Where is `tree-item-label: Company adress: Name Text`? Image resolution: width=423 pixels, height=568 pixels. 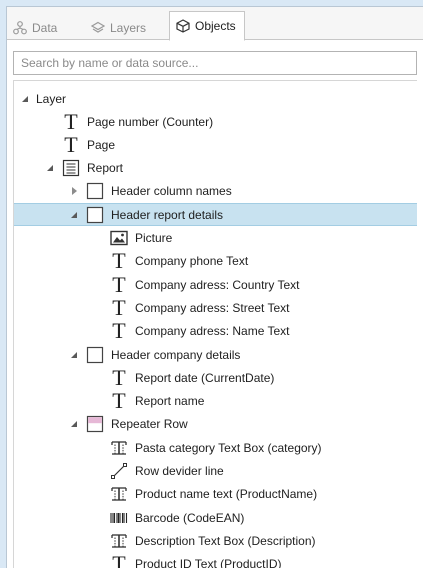 tree-item-label: Company adress: Name Text is located at coordinates (212, 331).